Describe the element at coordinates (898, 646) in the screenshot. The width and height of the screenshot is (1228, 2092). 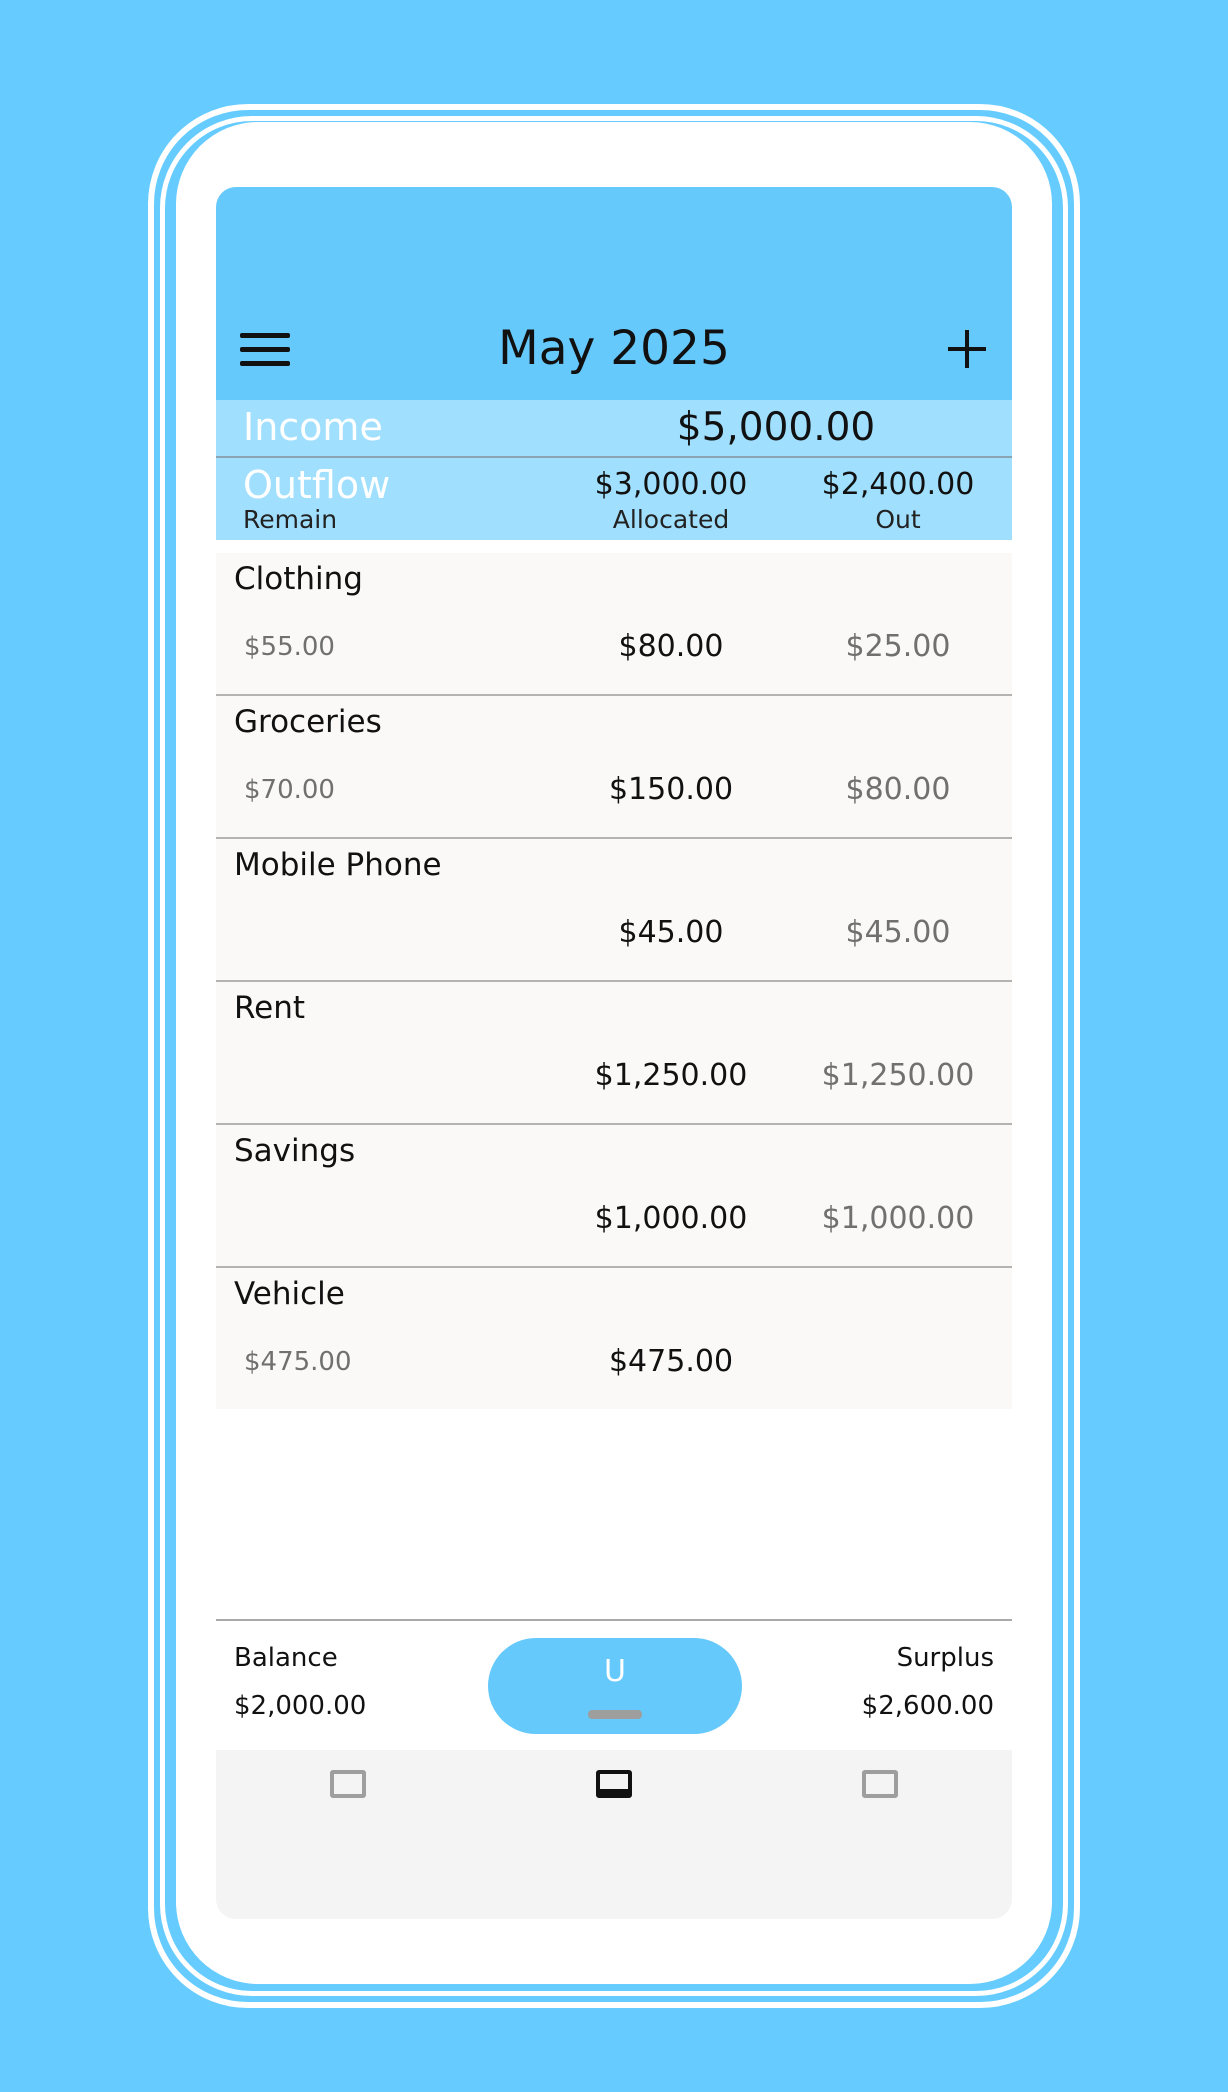
I see `category-out: $25.00` at that location.